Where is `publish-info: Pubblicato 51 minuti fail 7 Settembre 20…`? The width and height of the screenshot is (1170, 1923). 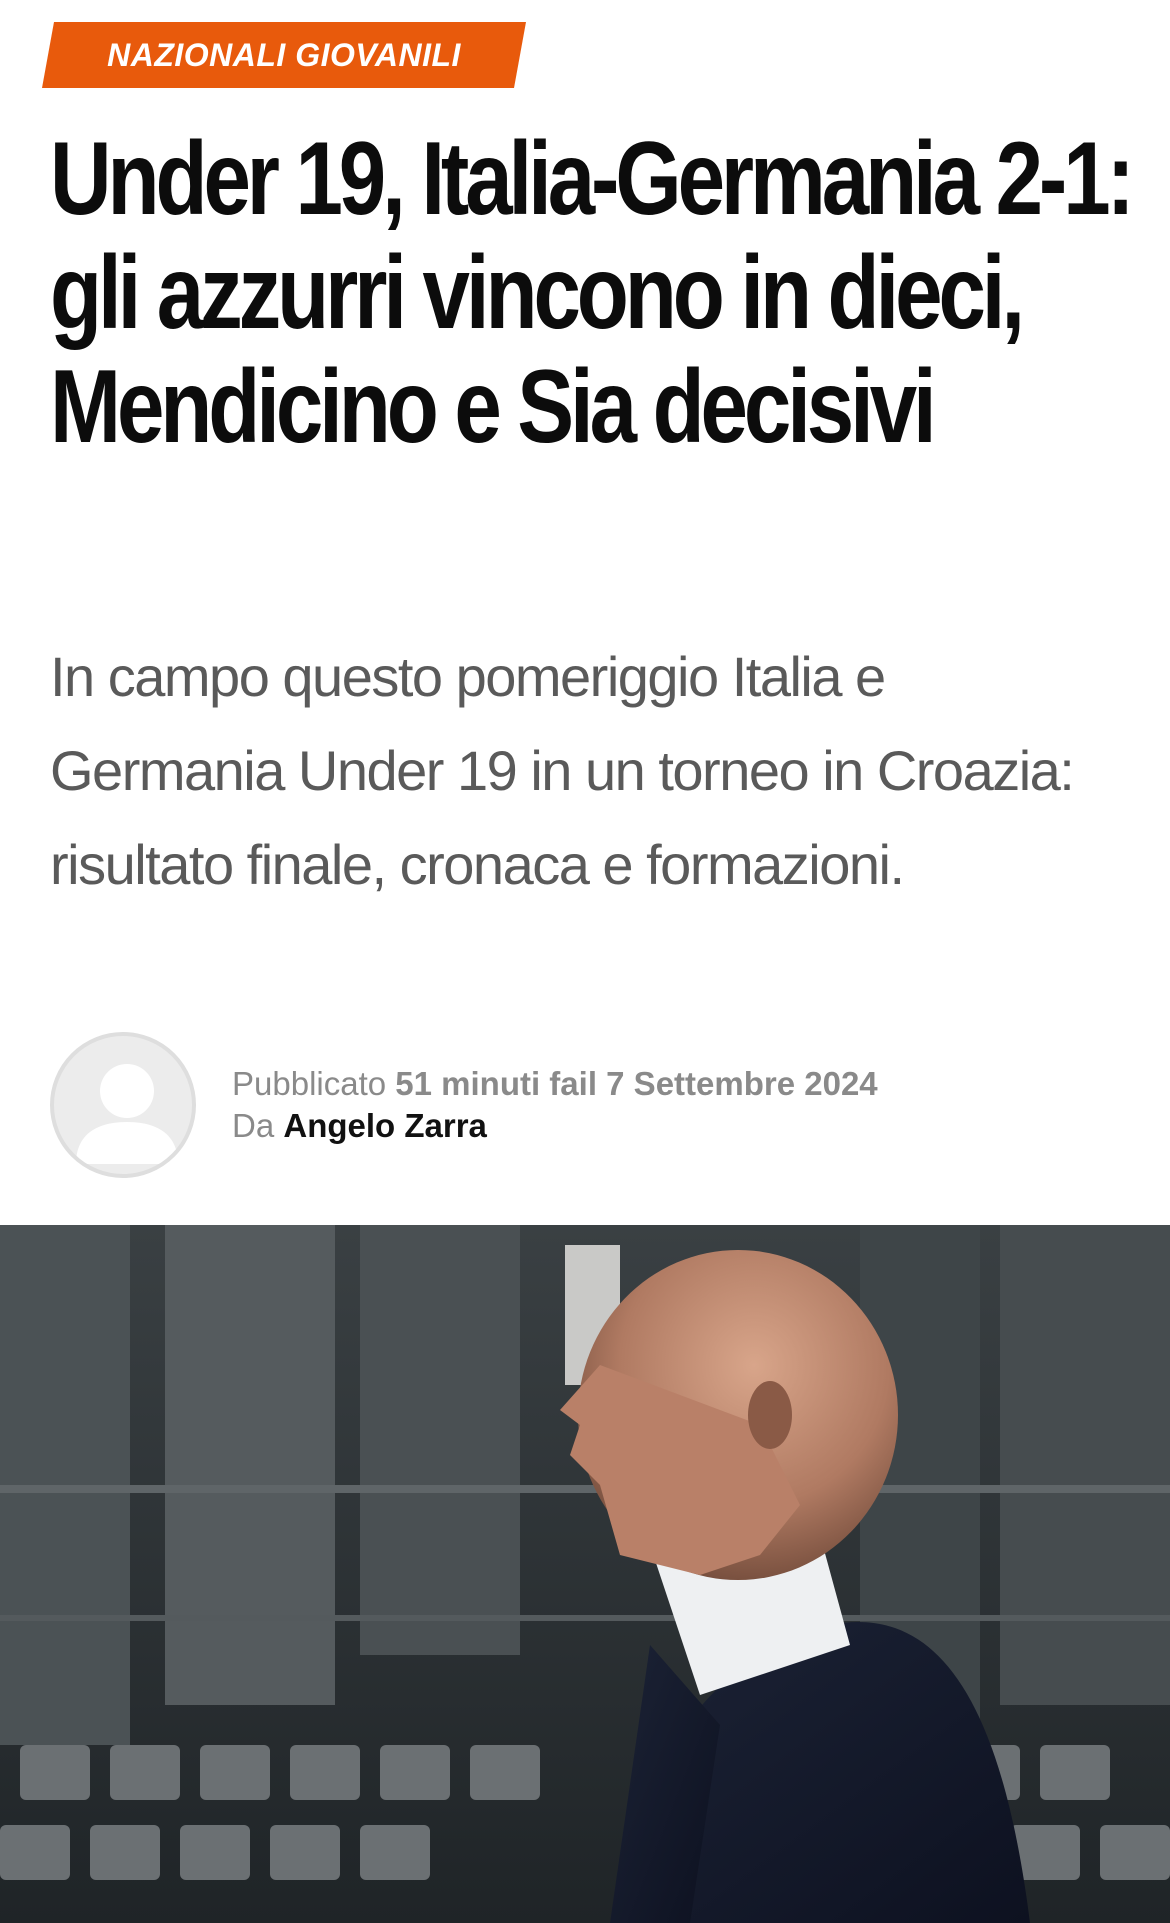
publish-info: Pubblicato 51 minuti fail 7 Settembre 20… is located at coordinates (555, 1084).